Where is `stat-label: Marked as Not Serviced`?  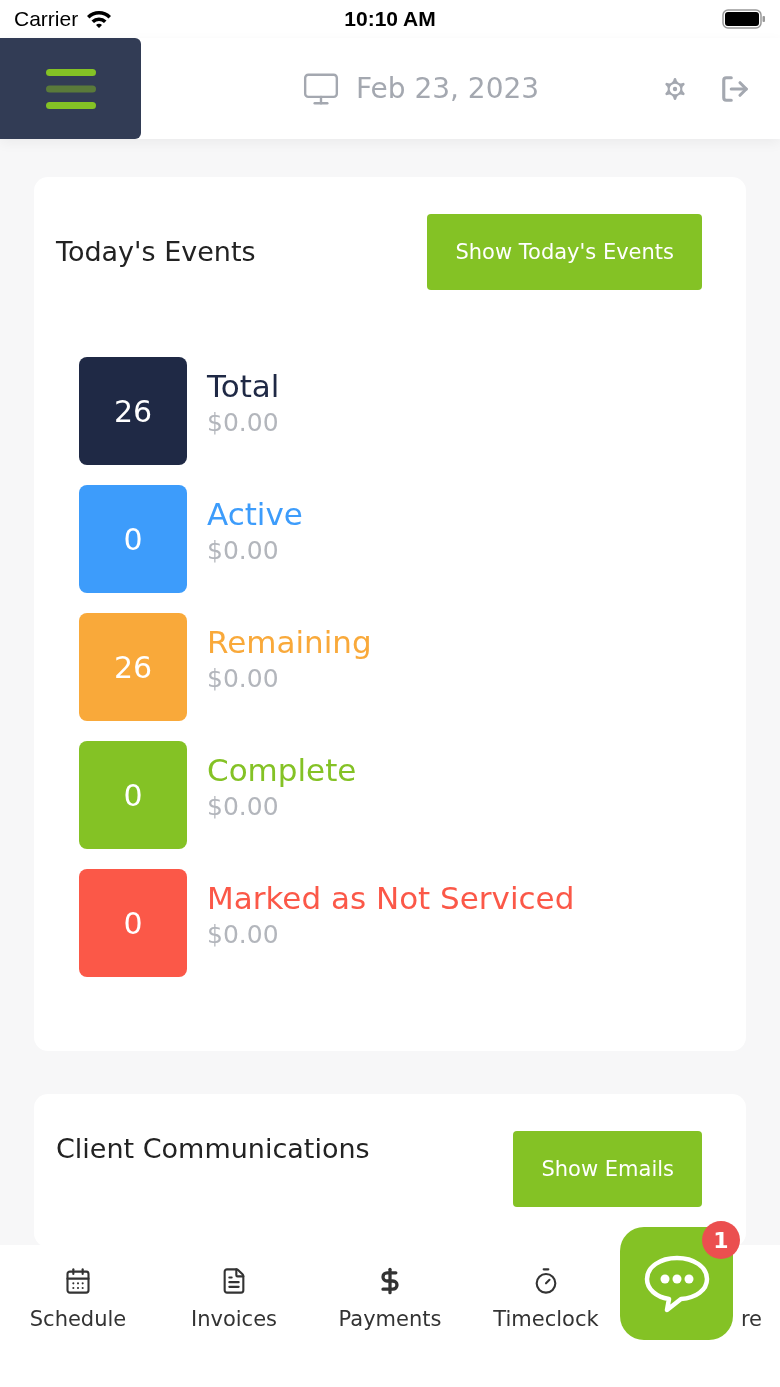 stat-label: Marked as Not Serviced is located at coordinates (391, 897).